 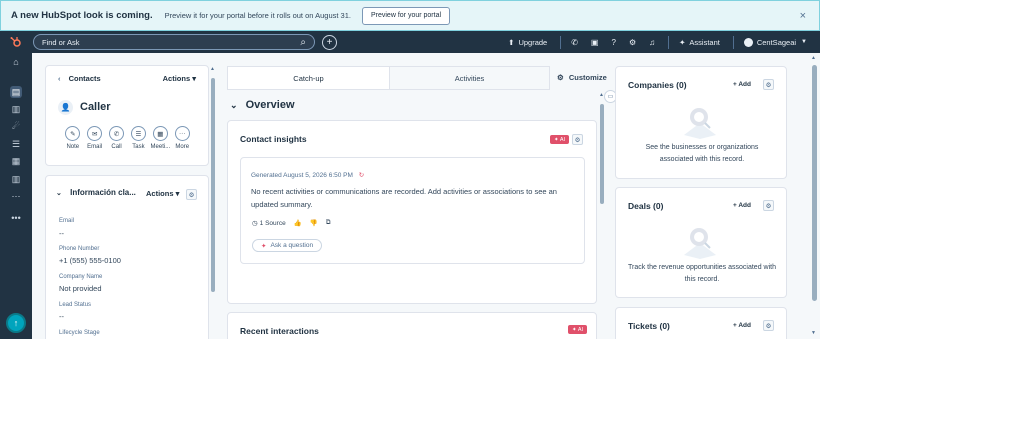 I want to click on more-action: ··· More, so click(x=182, y=138).